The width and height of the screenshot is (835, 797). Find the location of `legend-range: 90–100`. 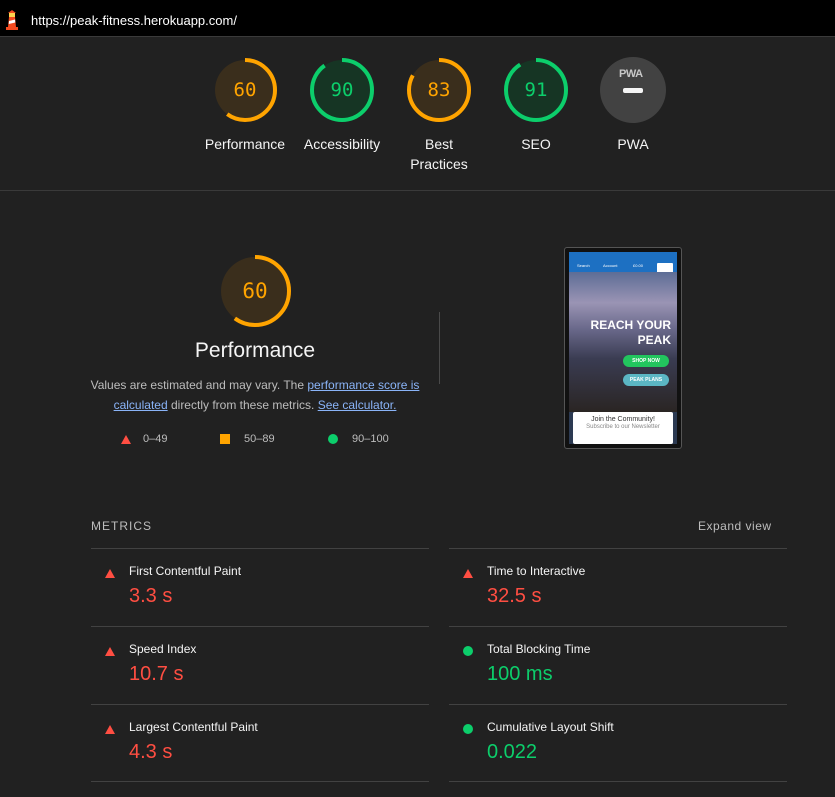

legend-range: 90–100 is located at coordinates (370, 439).